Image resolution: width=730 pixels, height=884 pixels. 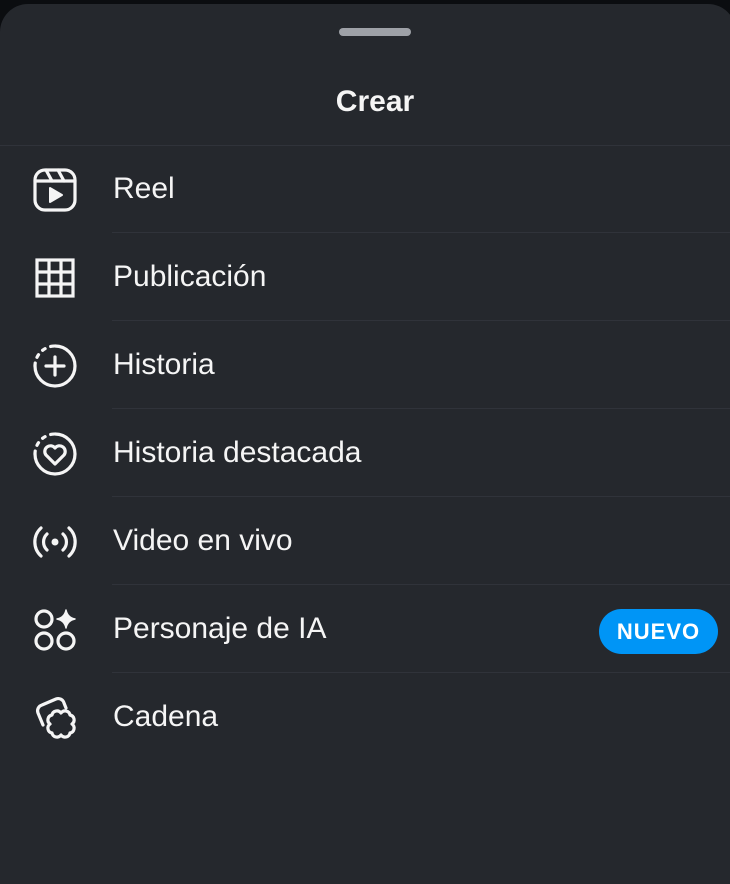 I want to click on menu-item-historia: Historia, so click(x=365, y=365).